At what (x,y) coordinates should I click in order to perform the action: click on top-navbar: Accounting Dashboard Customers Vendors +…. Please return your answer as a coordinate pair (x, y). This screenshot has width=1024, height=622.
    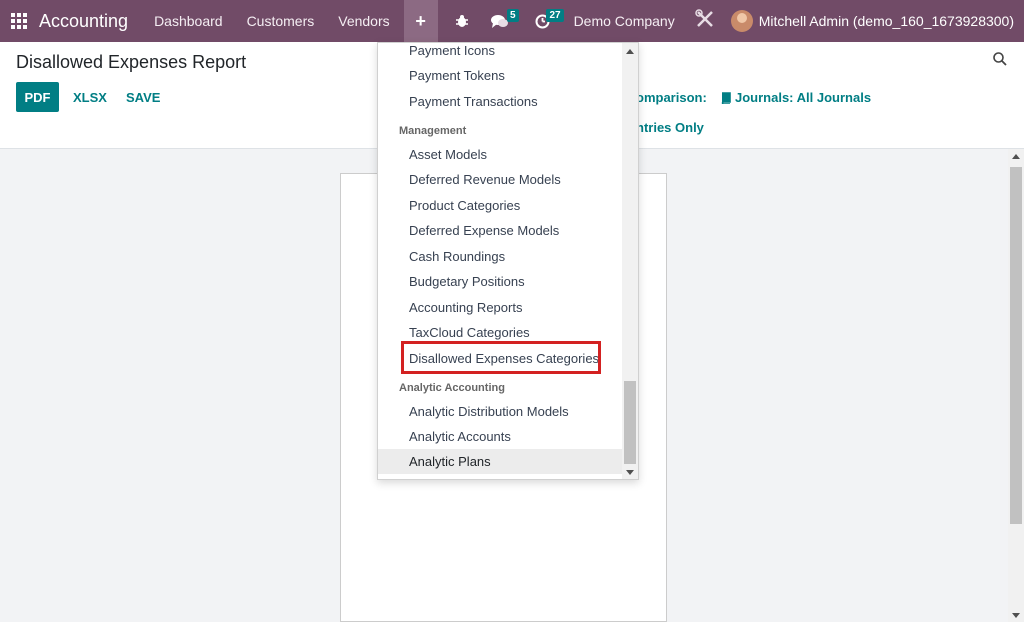
    Looking at the image, I should click on (512, 21).